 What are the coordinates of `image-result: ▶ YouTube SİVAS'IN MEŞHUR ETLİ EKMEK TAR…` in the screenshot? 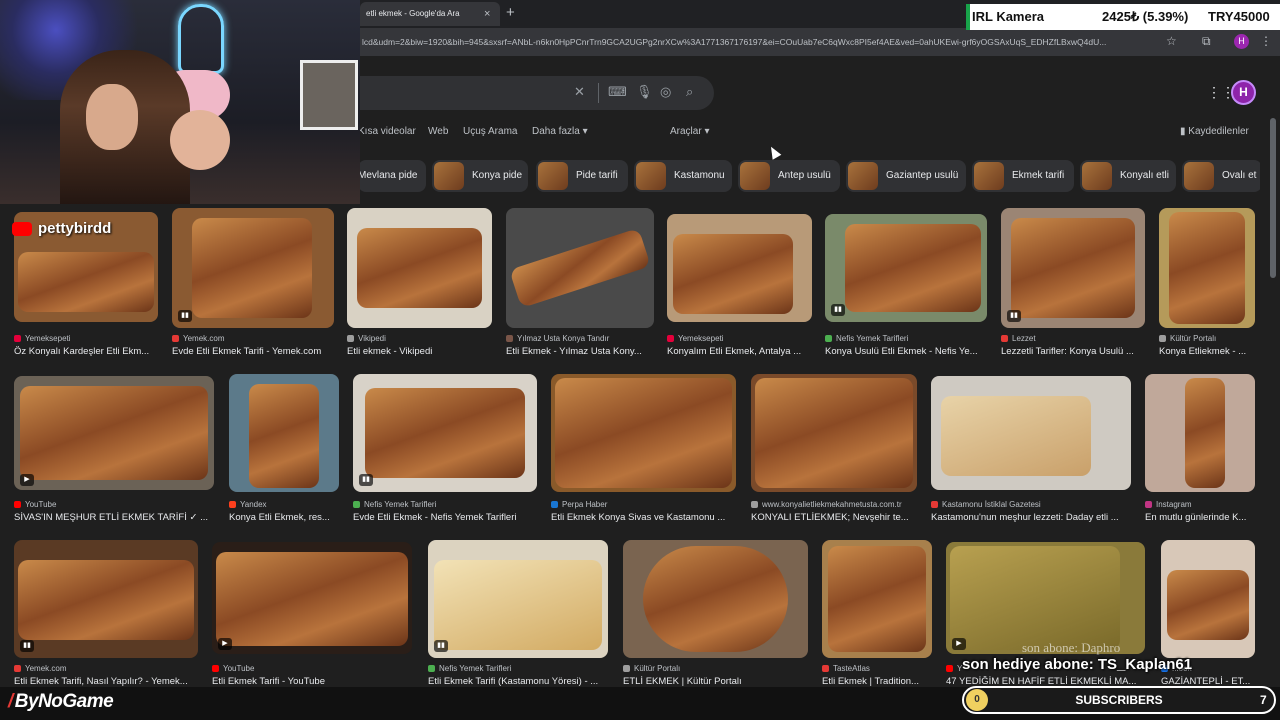 It's located at (114, 451).